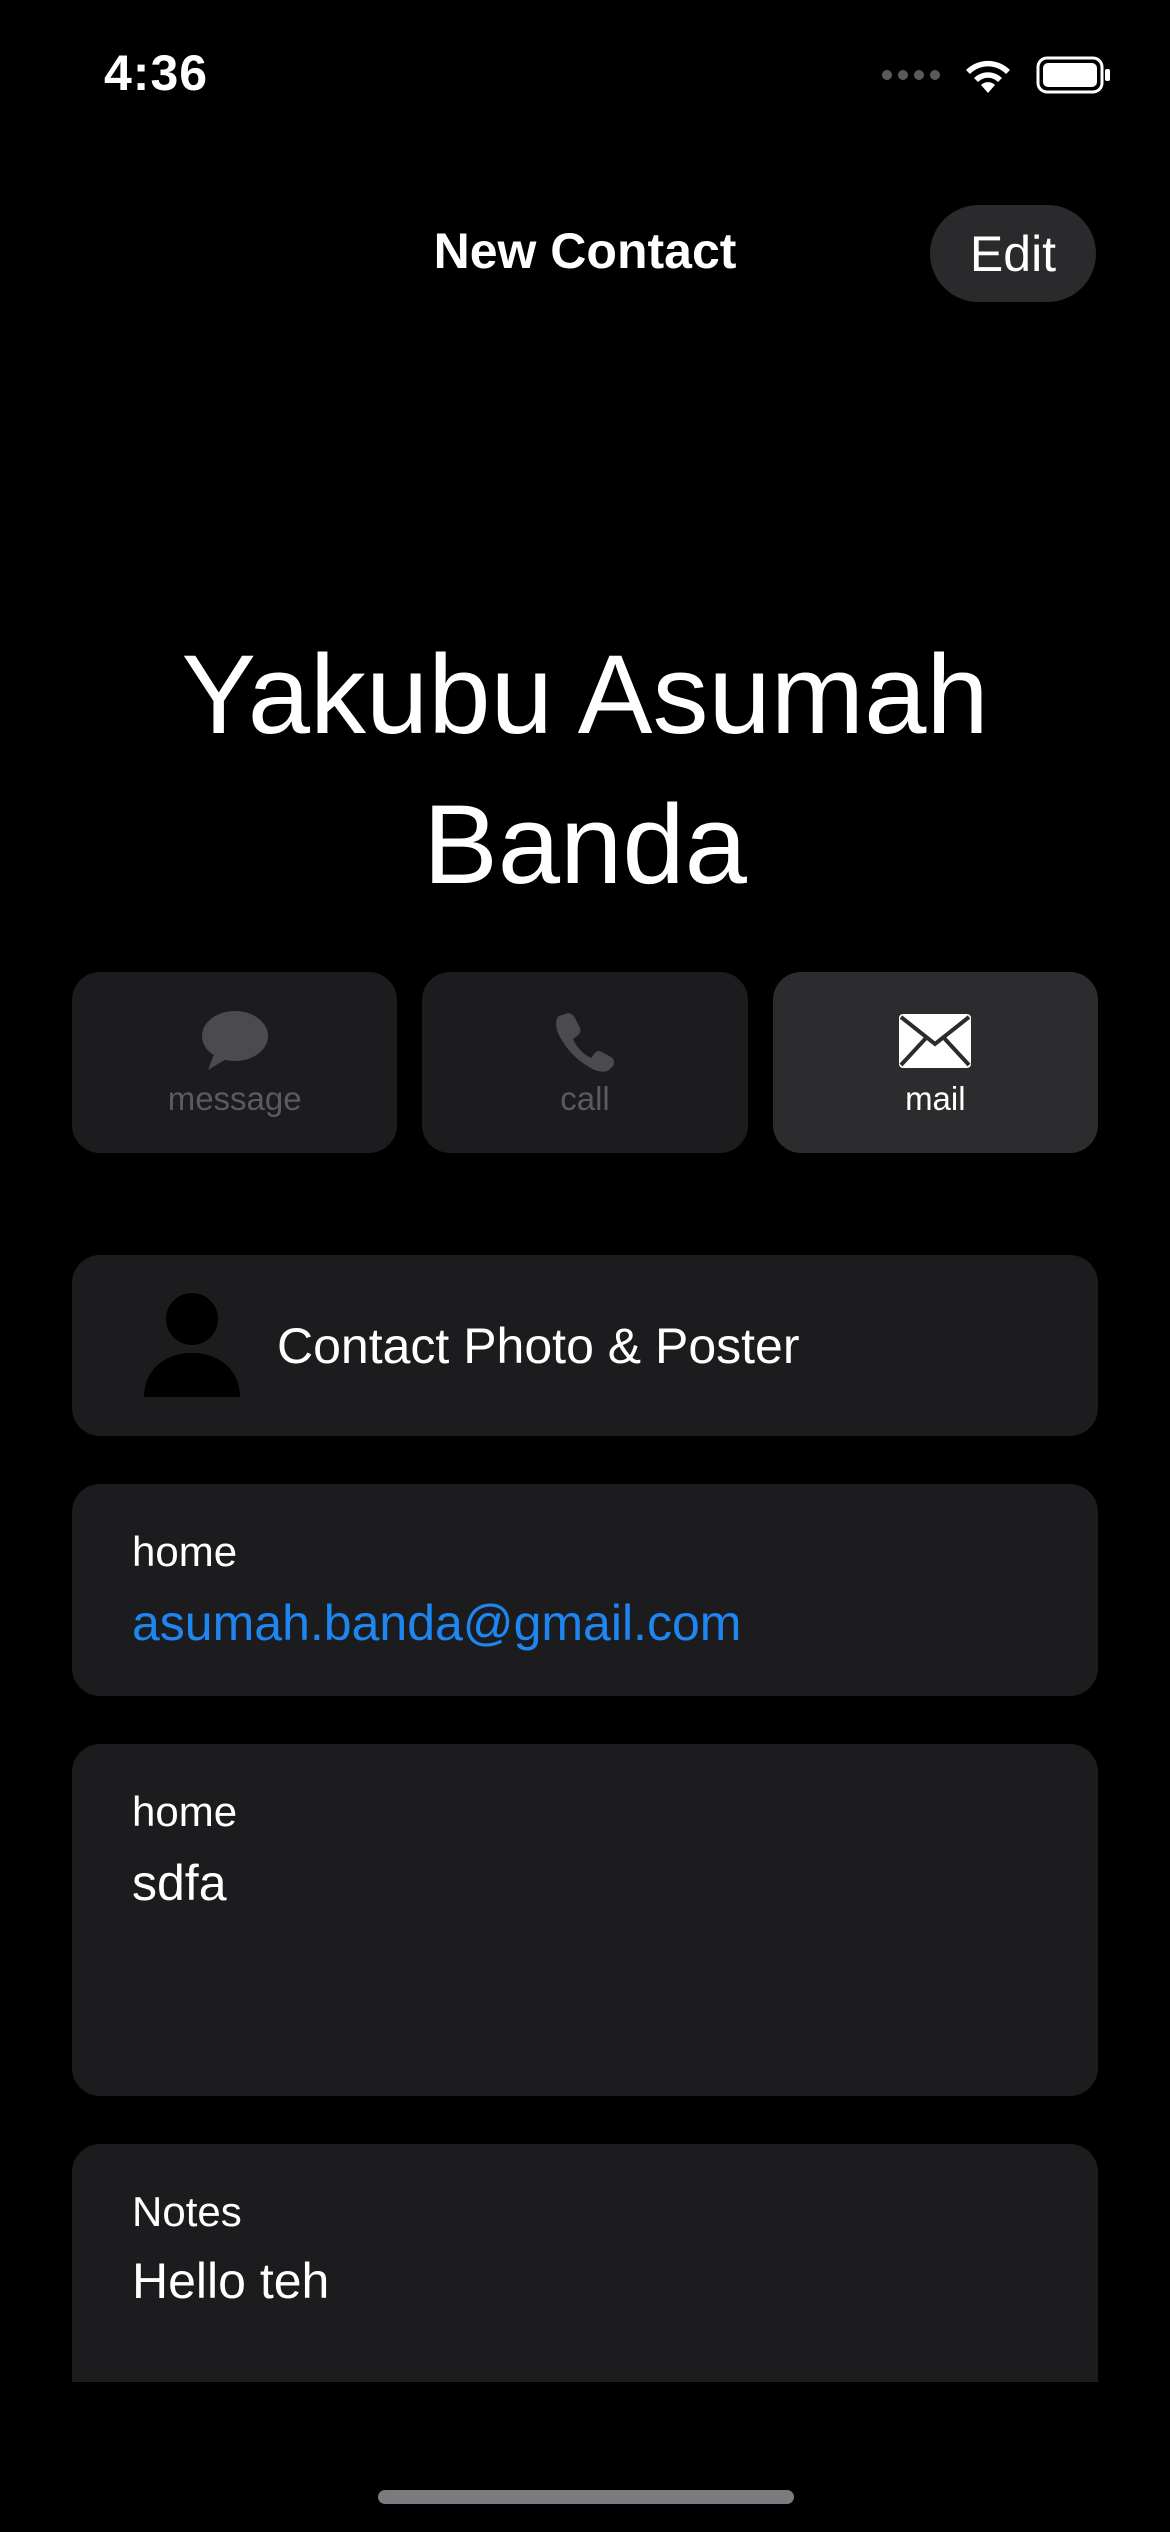 This screenshot has width=1170, height=2532. I want to click on message-label: message, so click(234, 1098).